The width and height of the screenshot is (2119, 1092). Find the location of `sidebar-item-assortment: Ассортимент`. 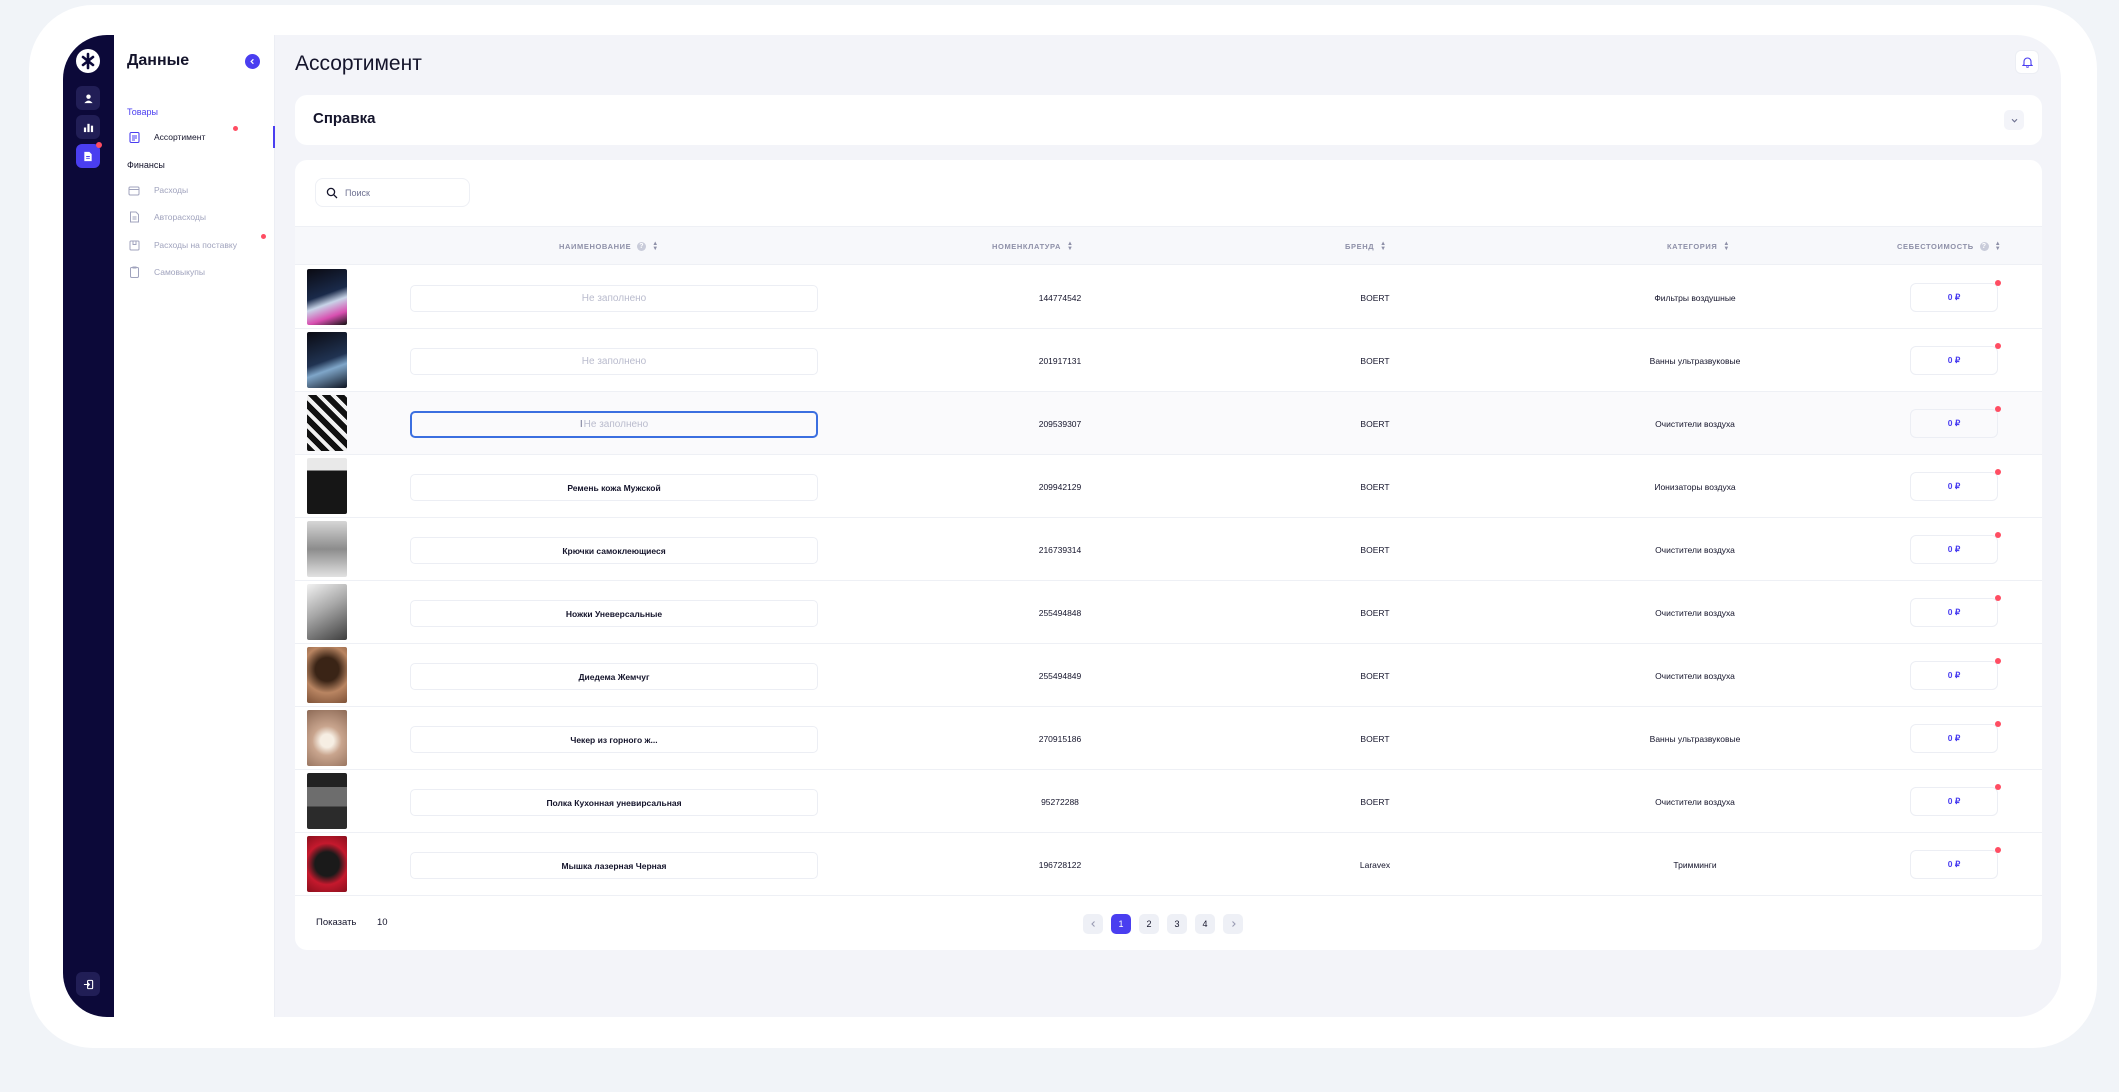

sidebar-item-assortment: Ассортимент is located at coordinates (201, 137).